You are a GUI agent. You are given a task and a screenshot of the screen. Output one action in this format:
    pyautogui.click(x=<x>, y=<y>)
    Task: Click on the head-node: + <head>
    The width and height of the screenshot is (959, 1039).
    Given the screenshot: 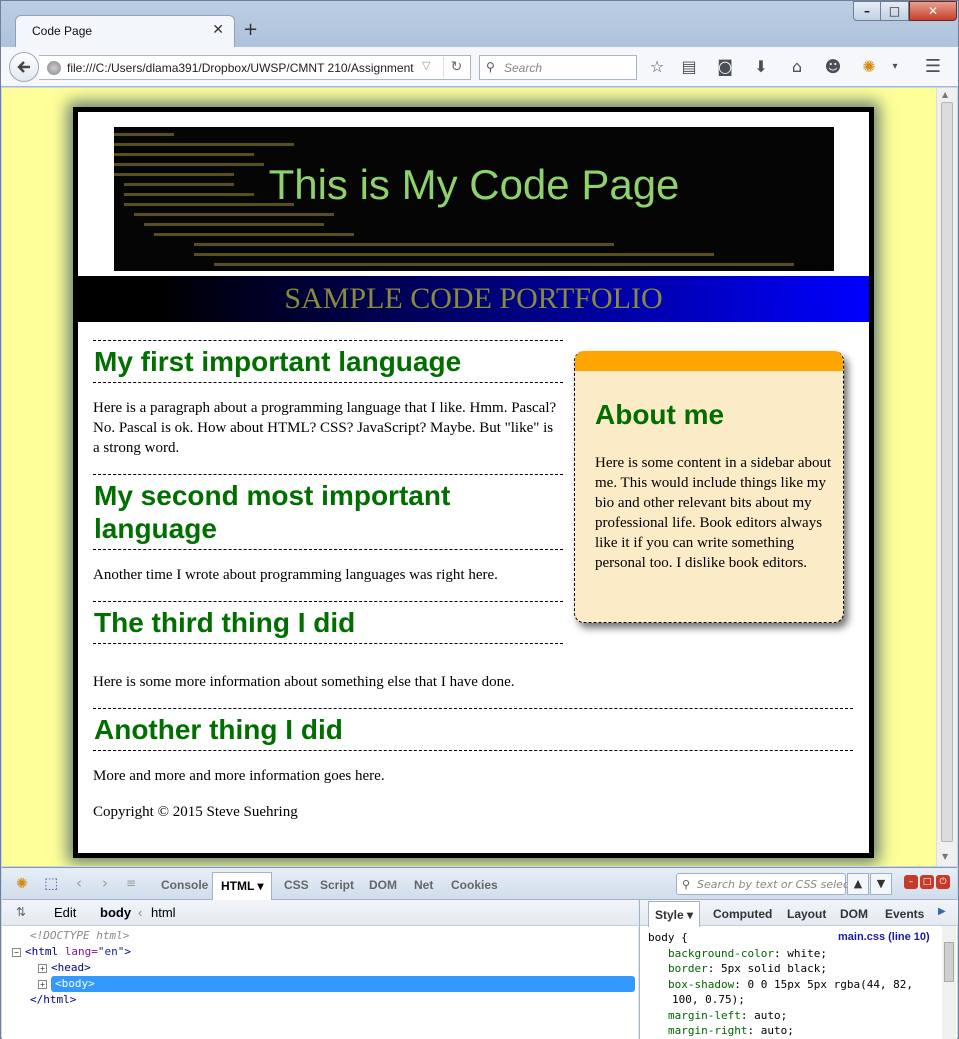 What is the action you would take?
    pyautogui.click(x=64, y=968)
    